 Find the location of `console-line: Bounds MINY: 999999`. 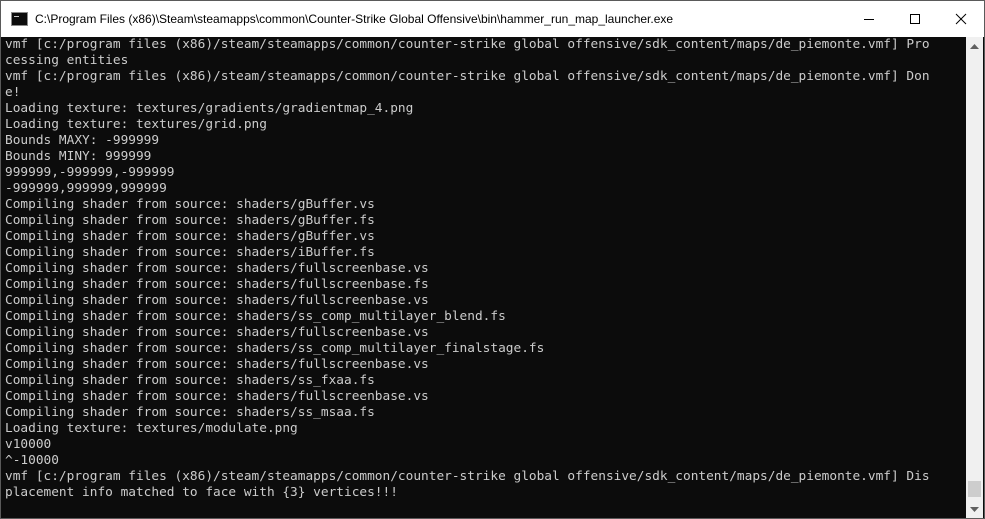

console-line: Bounds MINY: 999999 is located at coordinates (78, 156).